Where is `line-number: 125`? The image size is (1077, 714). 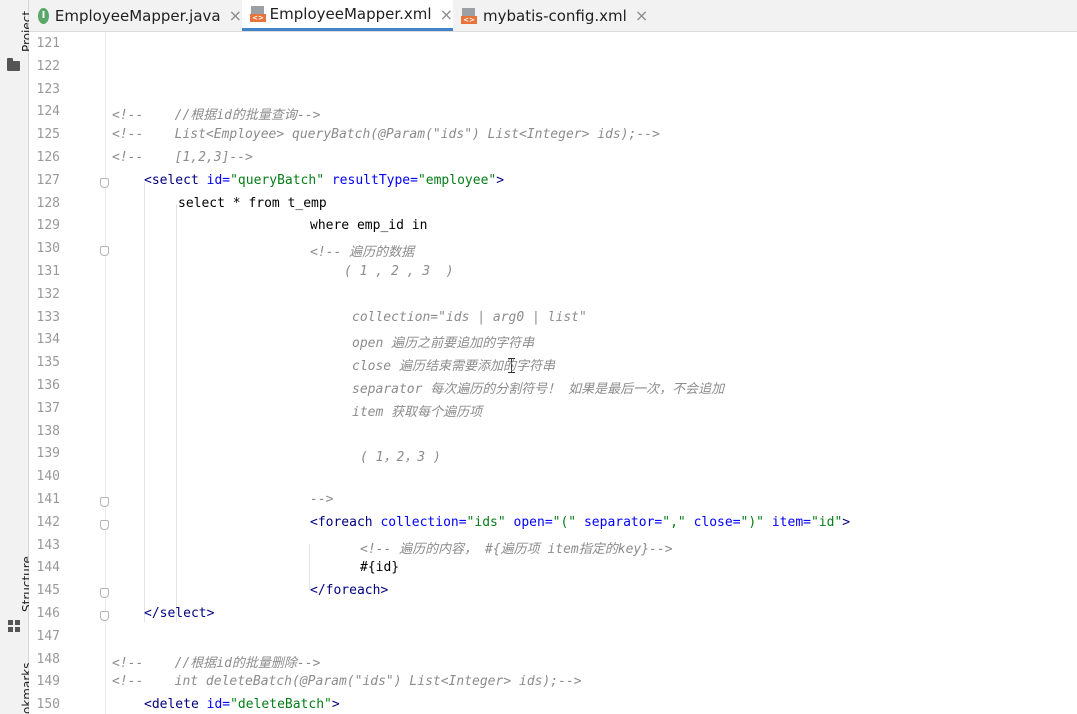
line-number: 125 is located at coordinates (48, 135).